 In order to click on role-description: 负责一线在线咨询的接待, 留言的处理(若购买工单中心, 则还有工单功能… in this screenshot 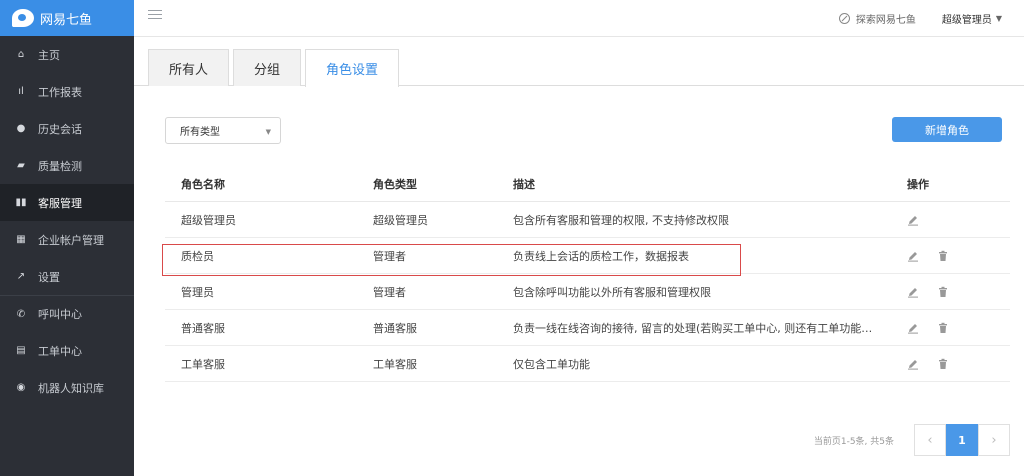, I will do `click(693, 328)`.